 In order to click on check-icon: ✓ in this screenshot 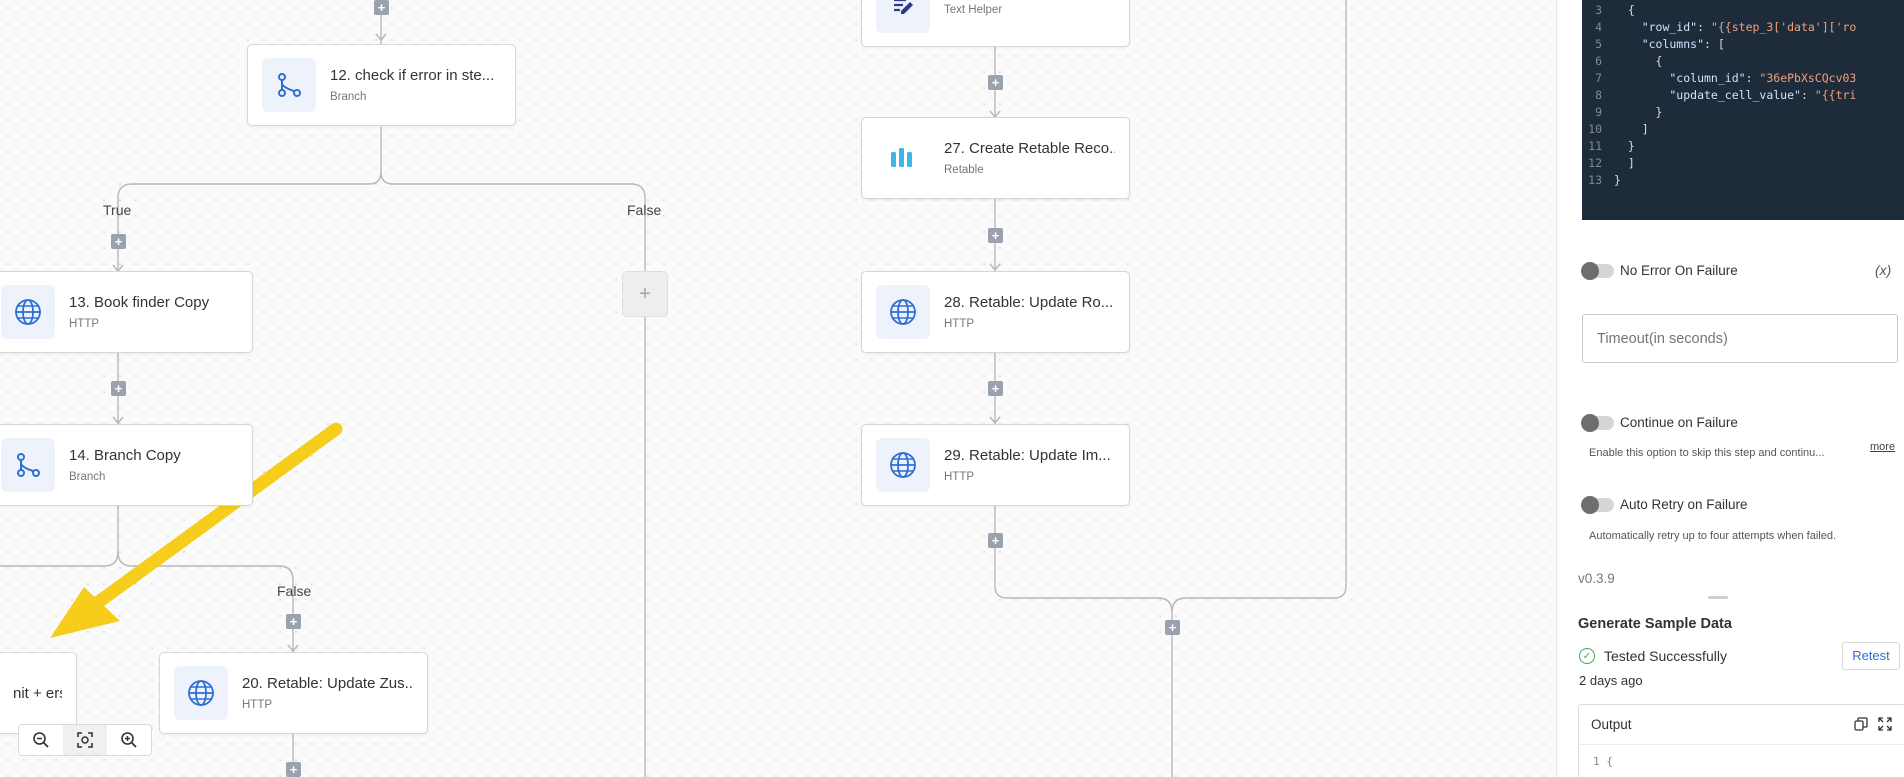, I will do `click(1587, 656)`.